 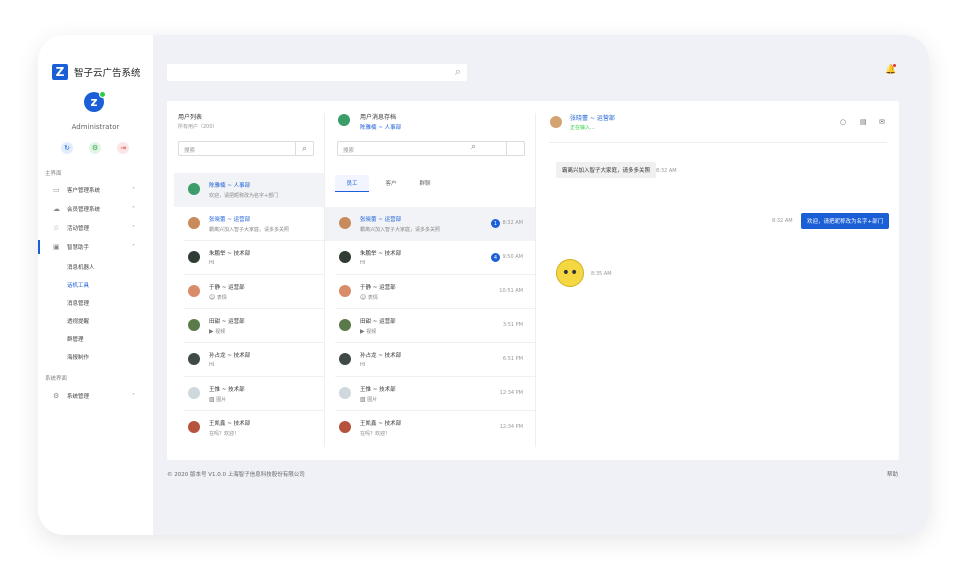 I want to click on contact-message: ▶ 视频, so click(x=368, y=331).